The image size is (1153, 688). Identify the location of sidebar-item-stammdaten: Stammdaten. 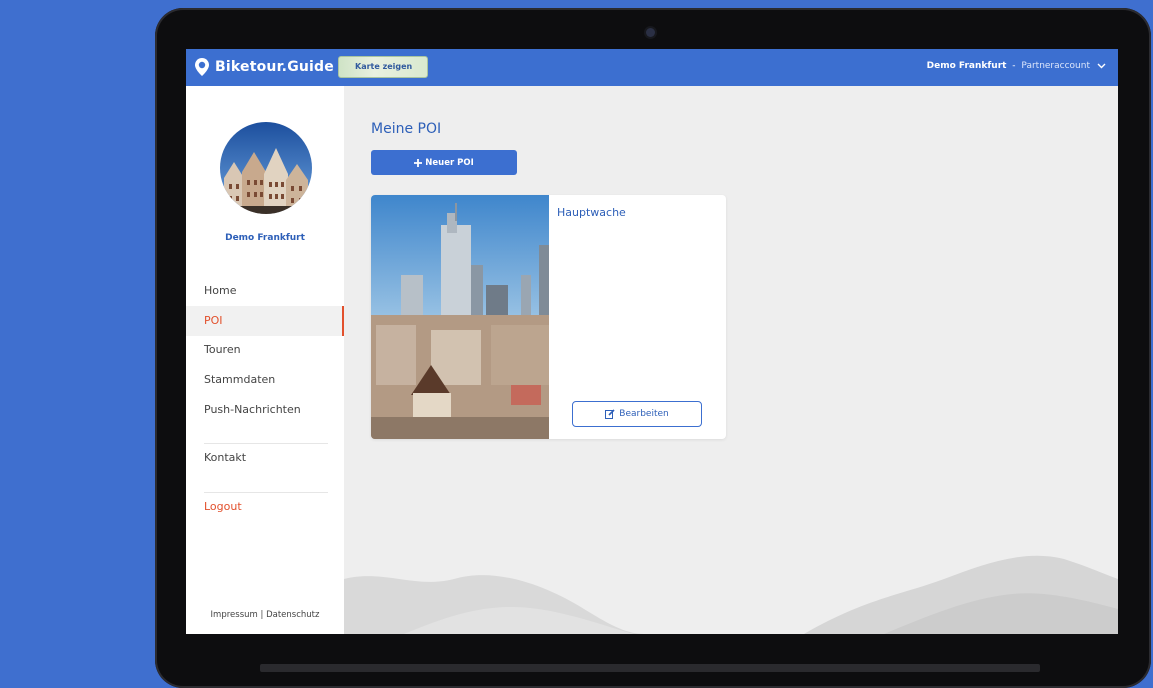
(265, 380).